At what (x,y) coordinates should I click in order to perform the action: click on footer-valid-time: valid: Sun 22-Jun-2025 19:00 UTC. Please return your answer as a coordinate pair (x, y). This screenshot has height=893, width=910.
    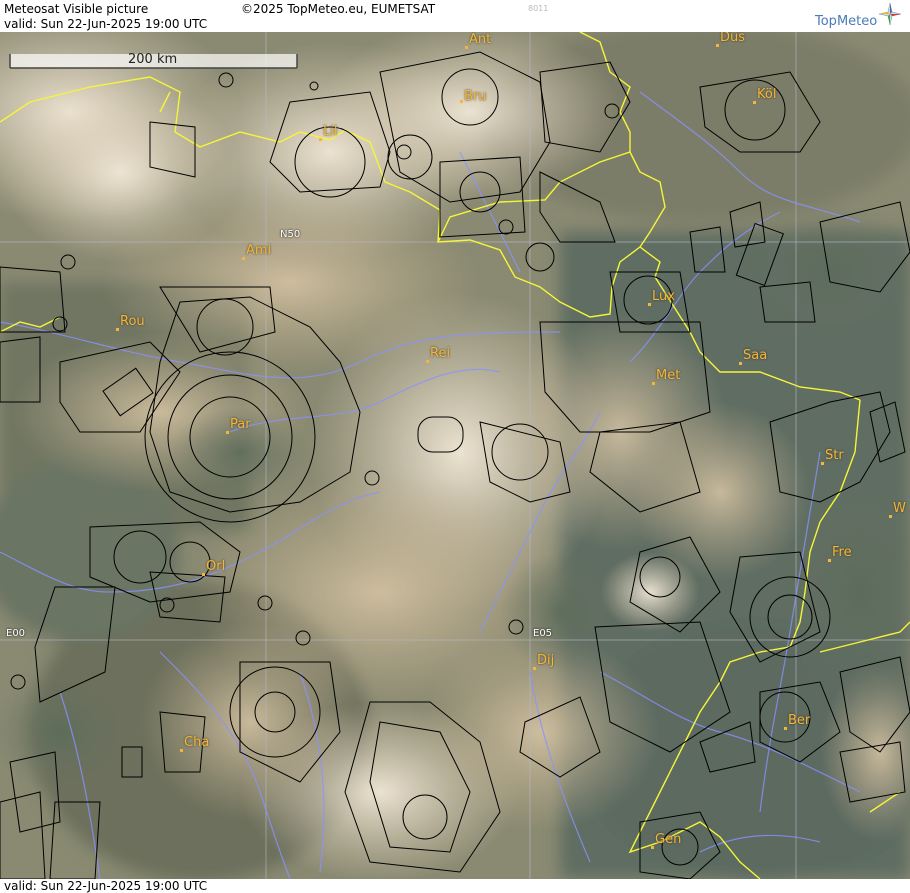
    Looking at the image, I should click on (106, 886).